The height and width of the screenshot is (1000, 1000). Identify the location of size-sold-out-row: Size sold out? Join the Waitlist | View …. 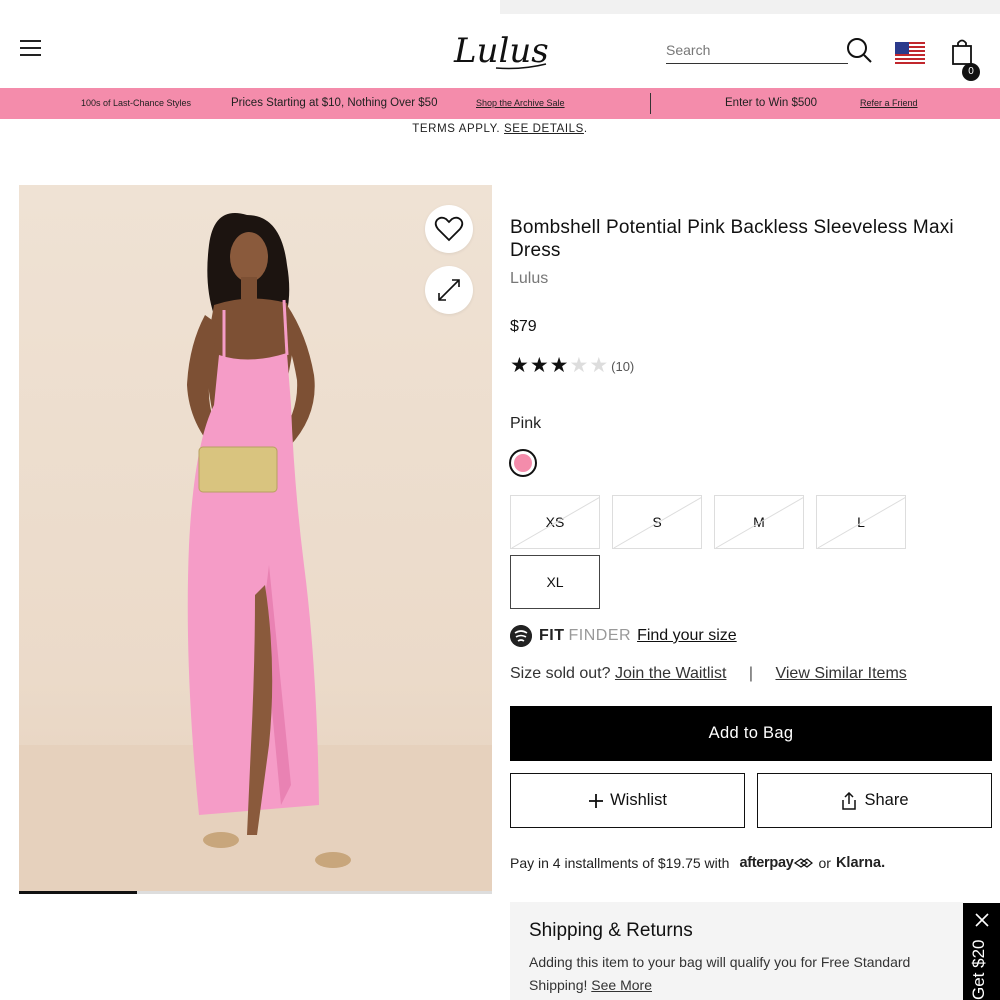
(708, 674).